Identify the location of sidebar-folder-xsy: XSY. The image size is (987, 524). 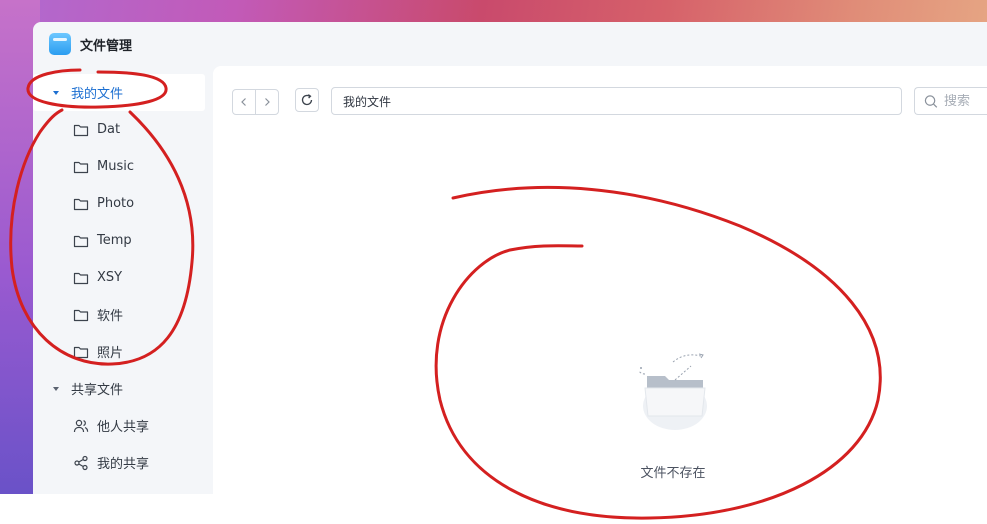
(119, 277).